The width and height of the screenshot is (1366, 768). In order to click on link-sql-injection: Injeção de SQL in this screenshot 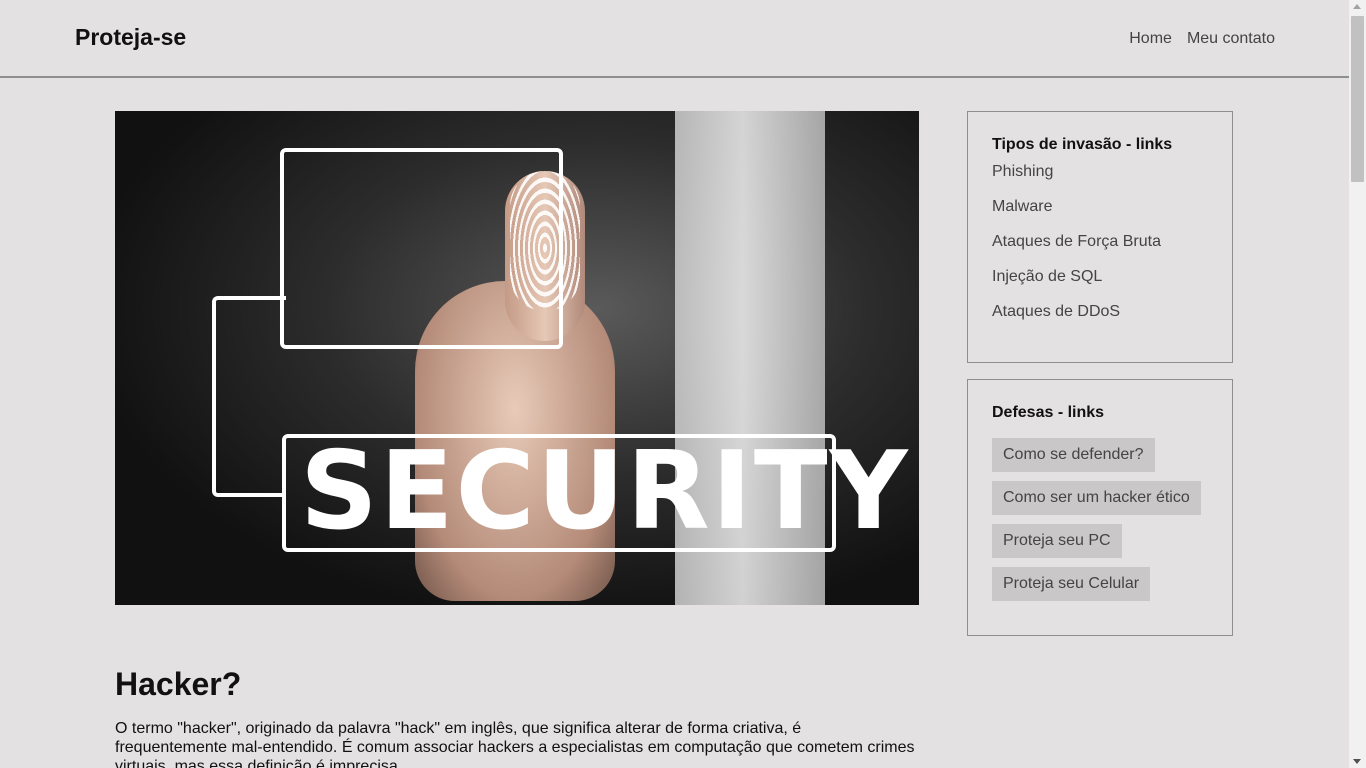, I will do `click(1100, 284)`.